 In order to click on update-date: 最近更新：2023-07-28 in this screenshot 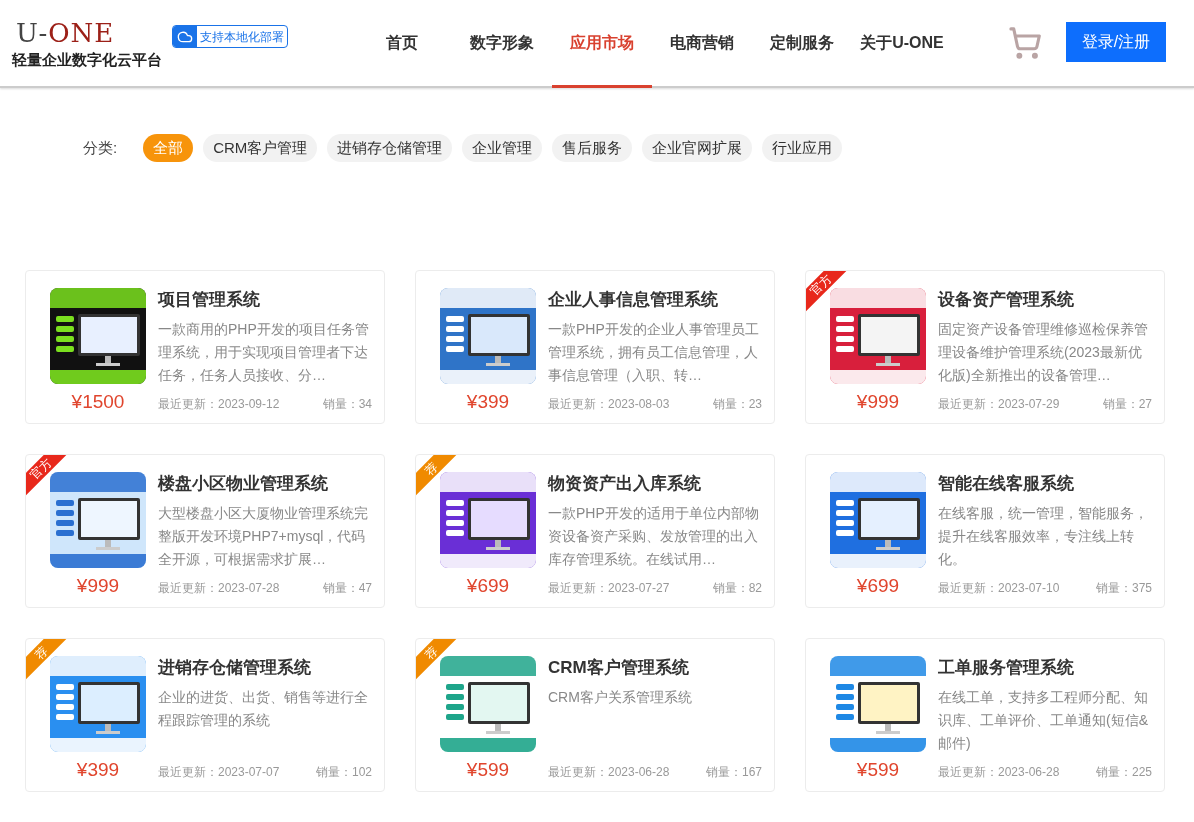, I will do `click(219, 588)`.